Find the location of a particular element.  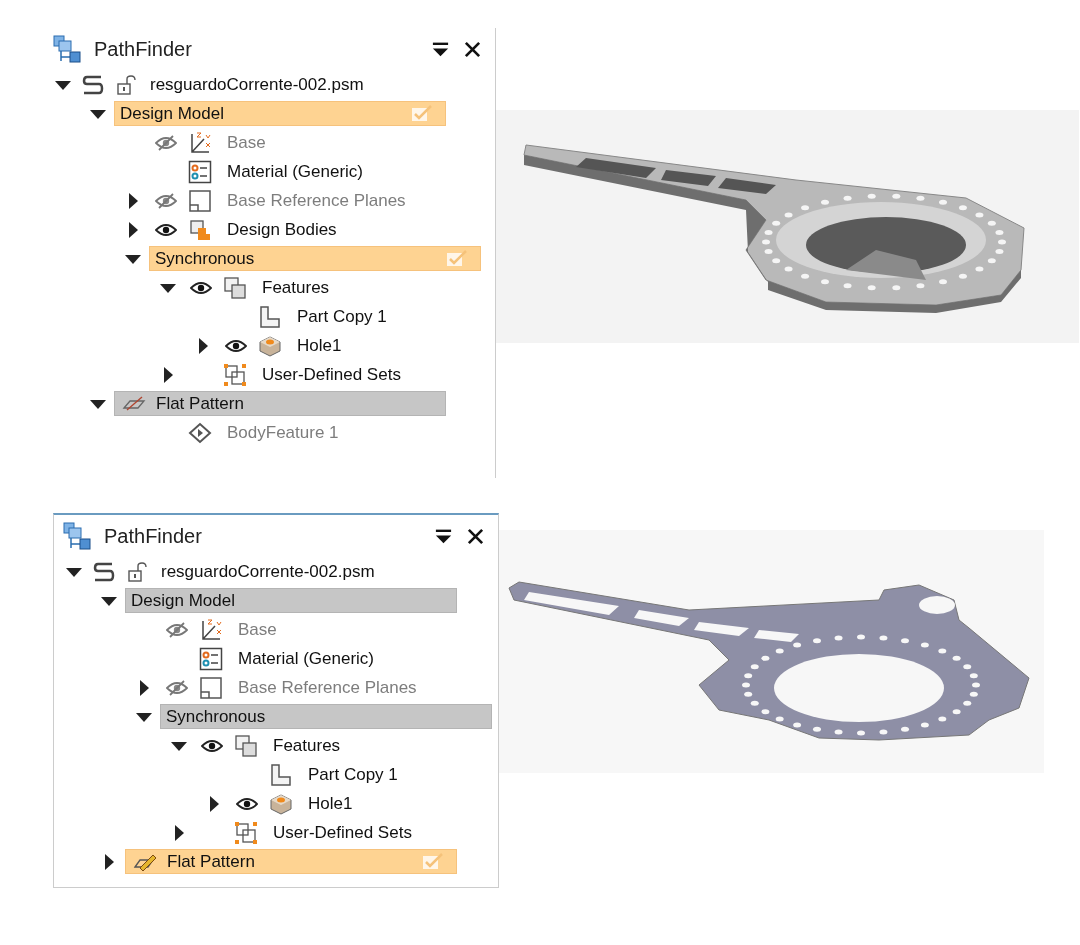

body-feature-icon is located at coordinates (200, 432).